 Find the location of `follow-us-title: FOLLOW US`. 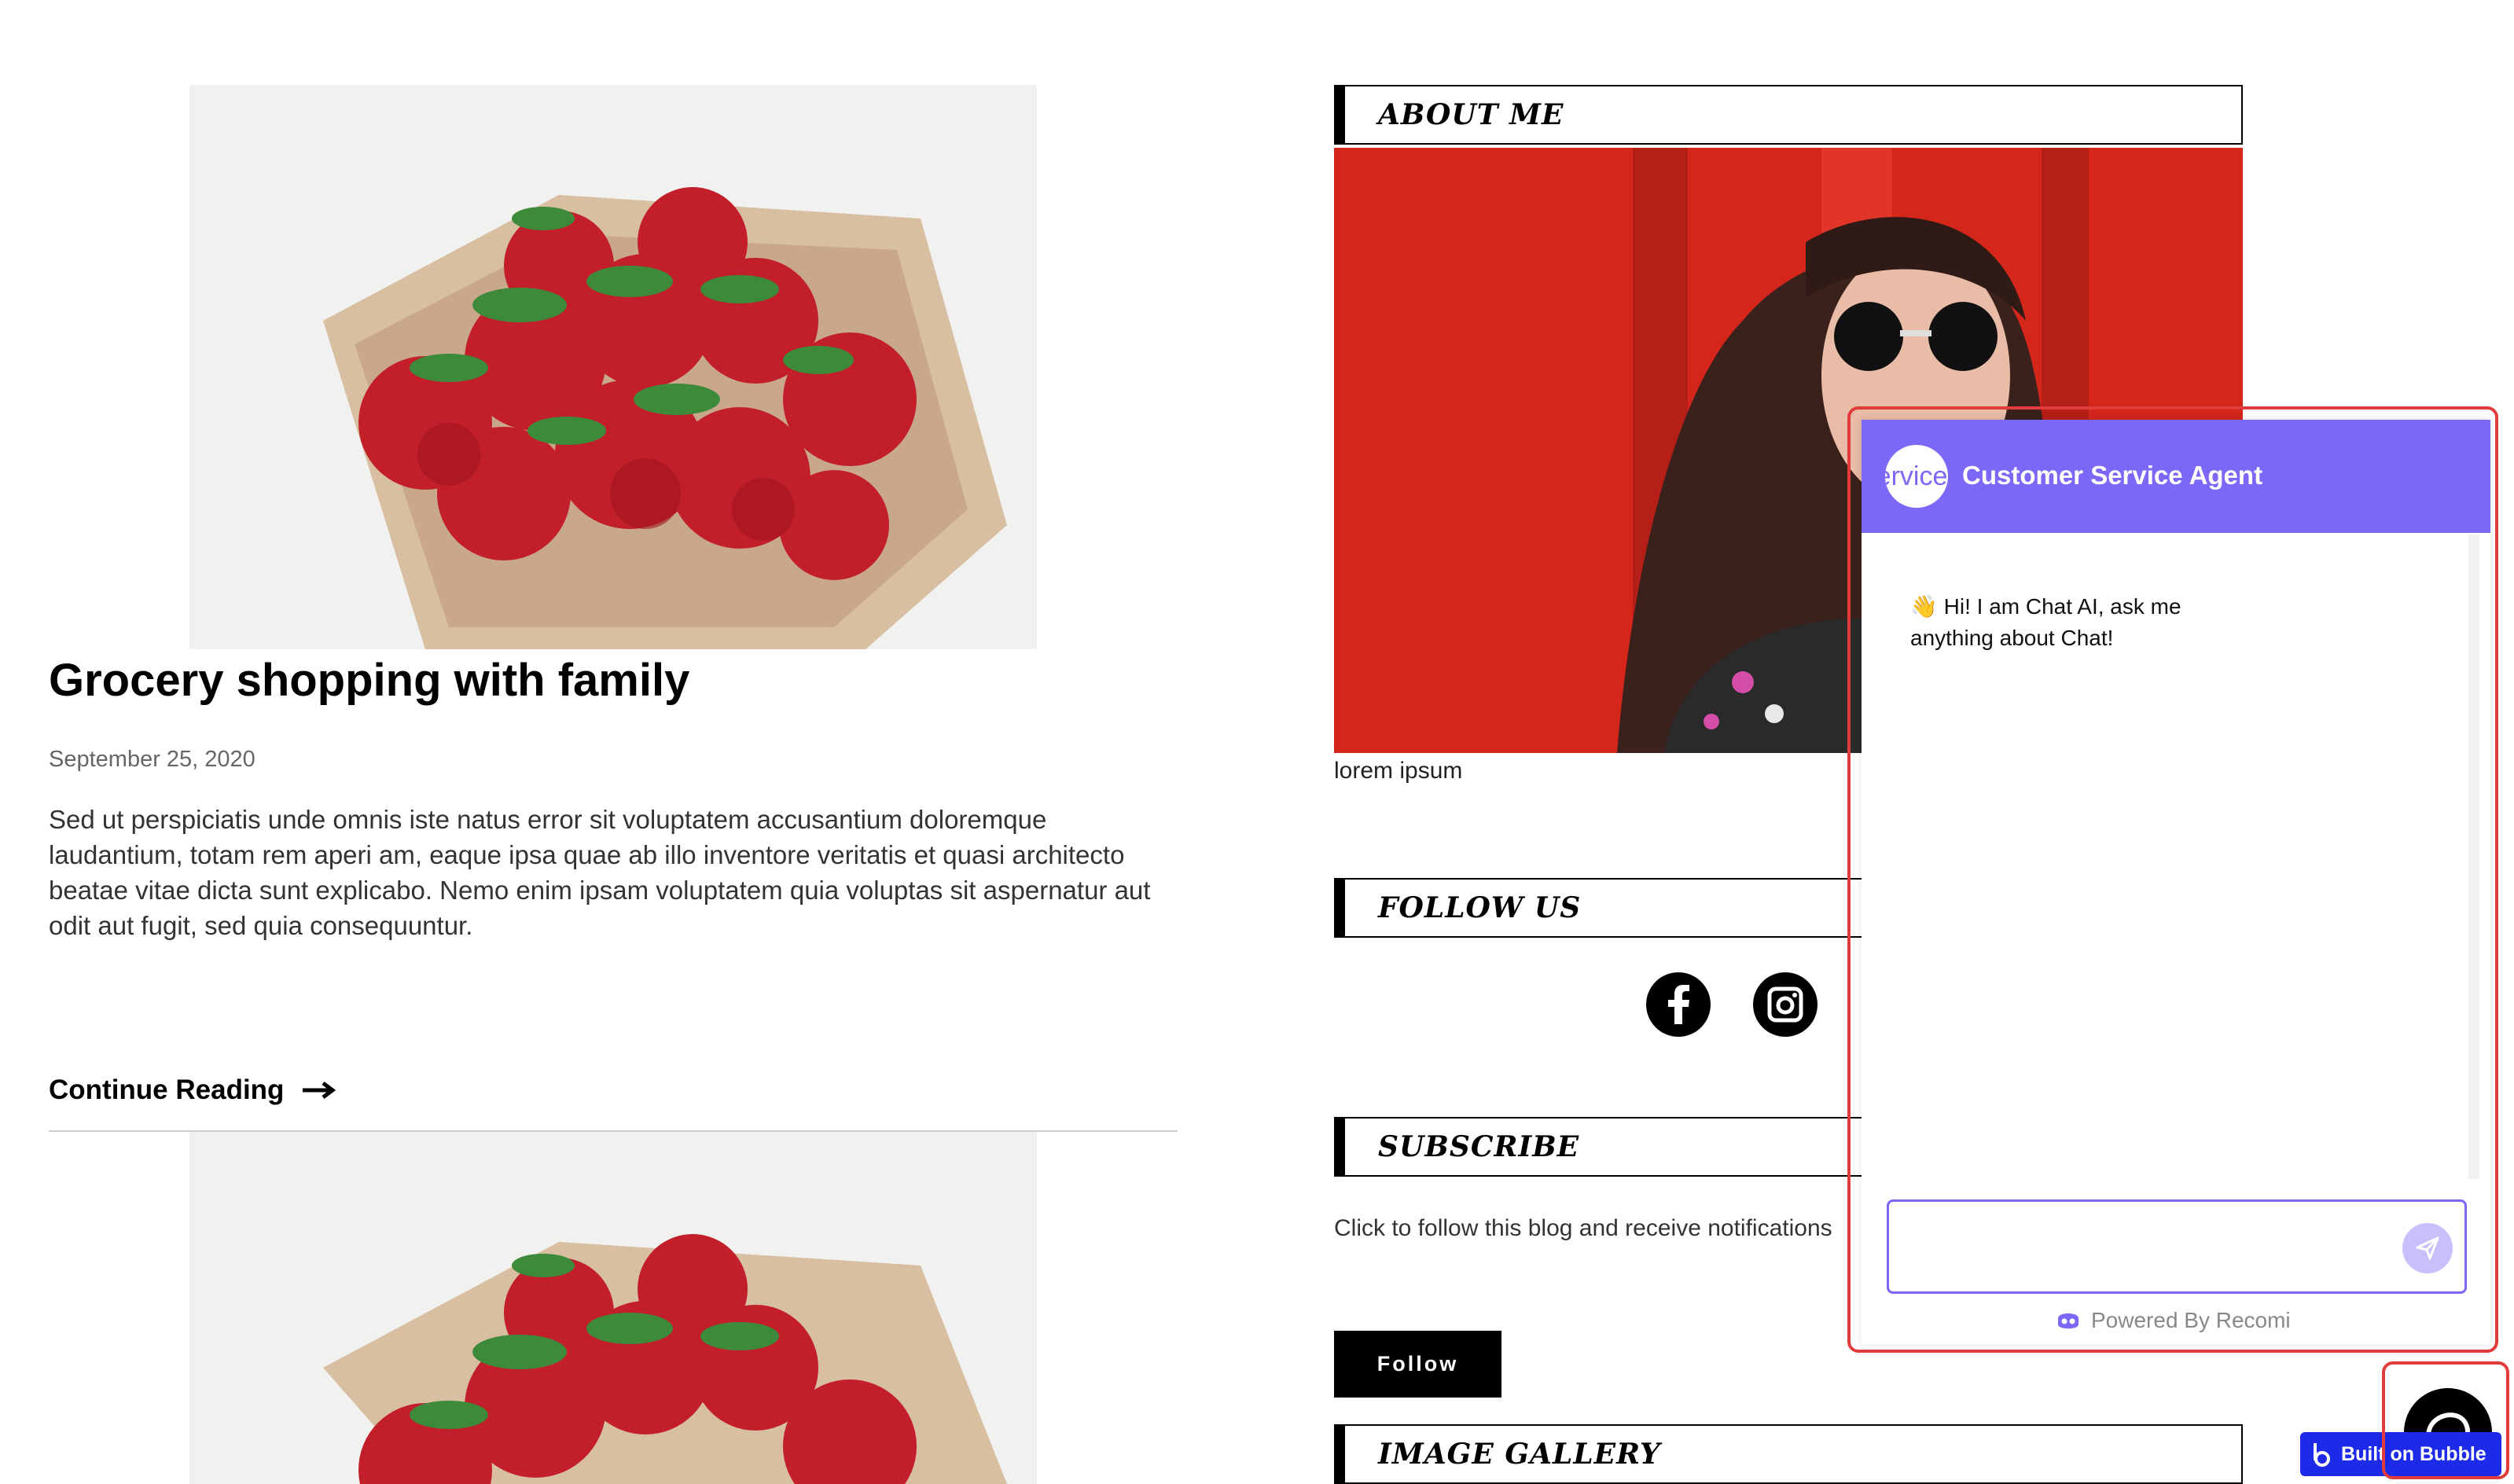

follow-us-title: FOLLOW US is located at coordinates (1480, 907).